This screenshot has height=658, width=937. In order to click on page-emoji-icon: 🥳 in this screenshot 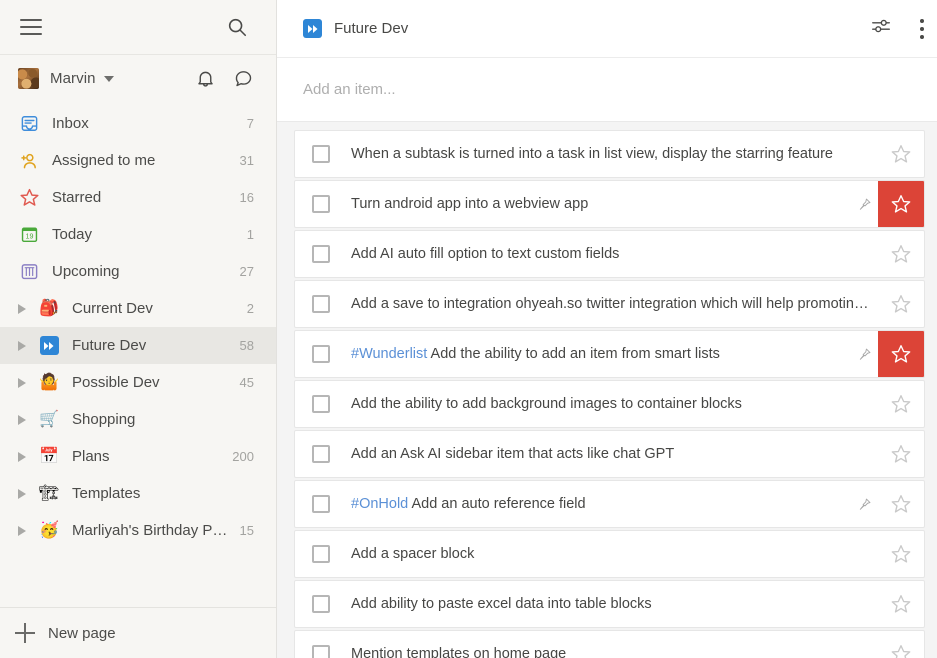, I will do `click(49, 530)`.